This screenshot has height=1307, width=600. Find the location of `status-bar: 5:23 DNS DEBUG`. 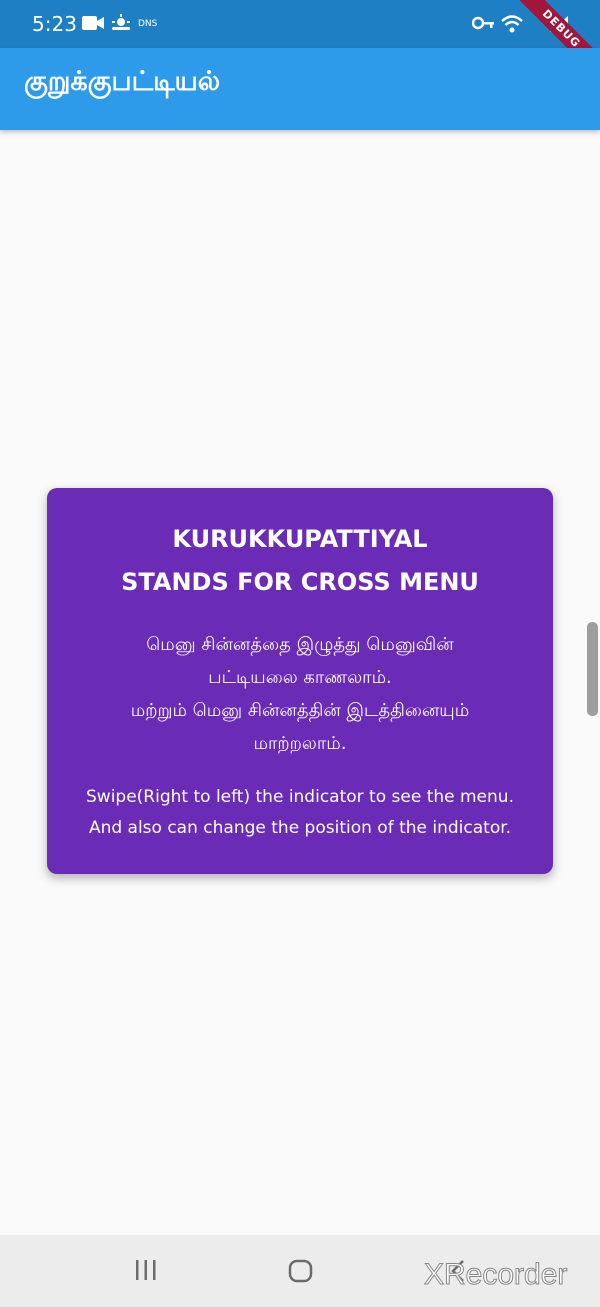

status-bar: 5:23 DNS DEBUG is located at coordinates (300, 44).